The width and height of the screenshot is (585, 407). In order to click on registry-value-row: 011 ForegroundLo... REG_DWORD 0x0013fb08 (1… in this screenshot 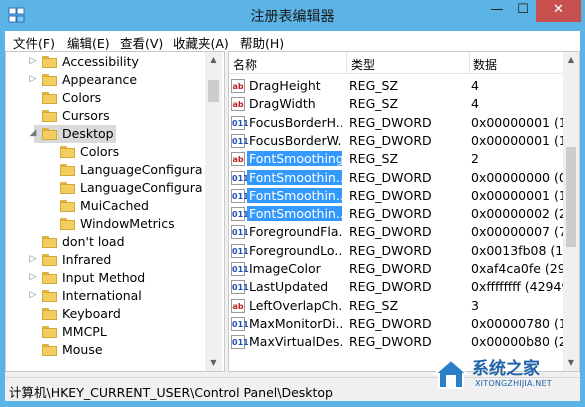, I will do `click(399, 251)`.